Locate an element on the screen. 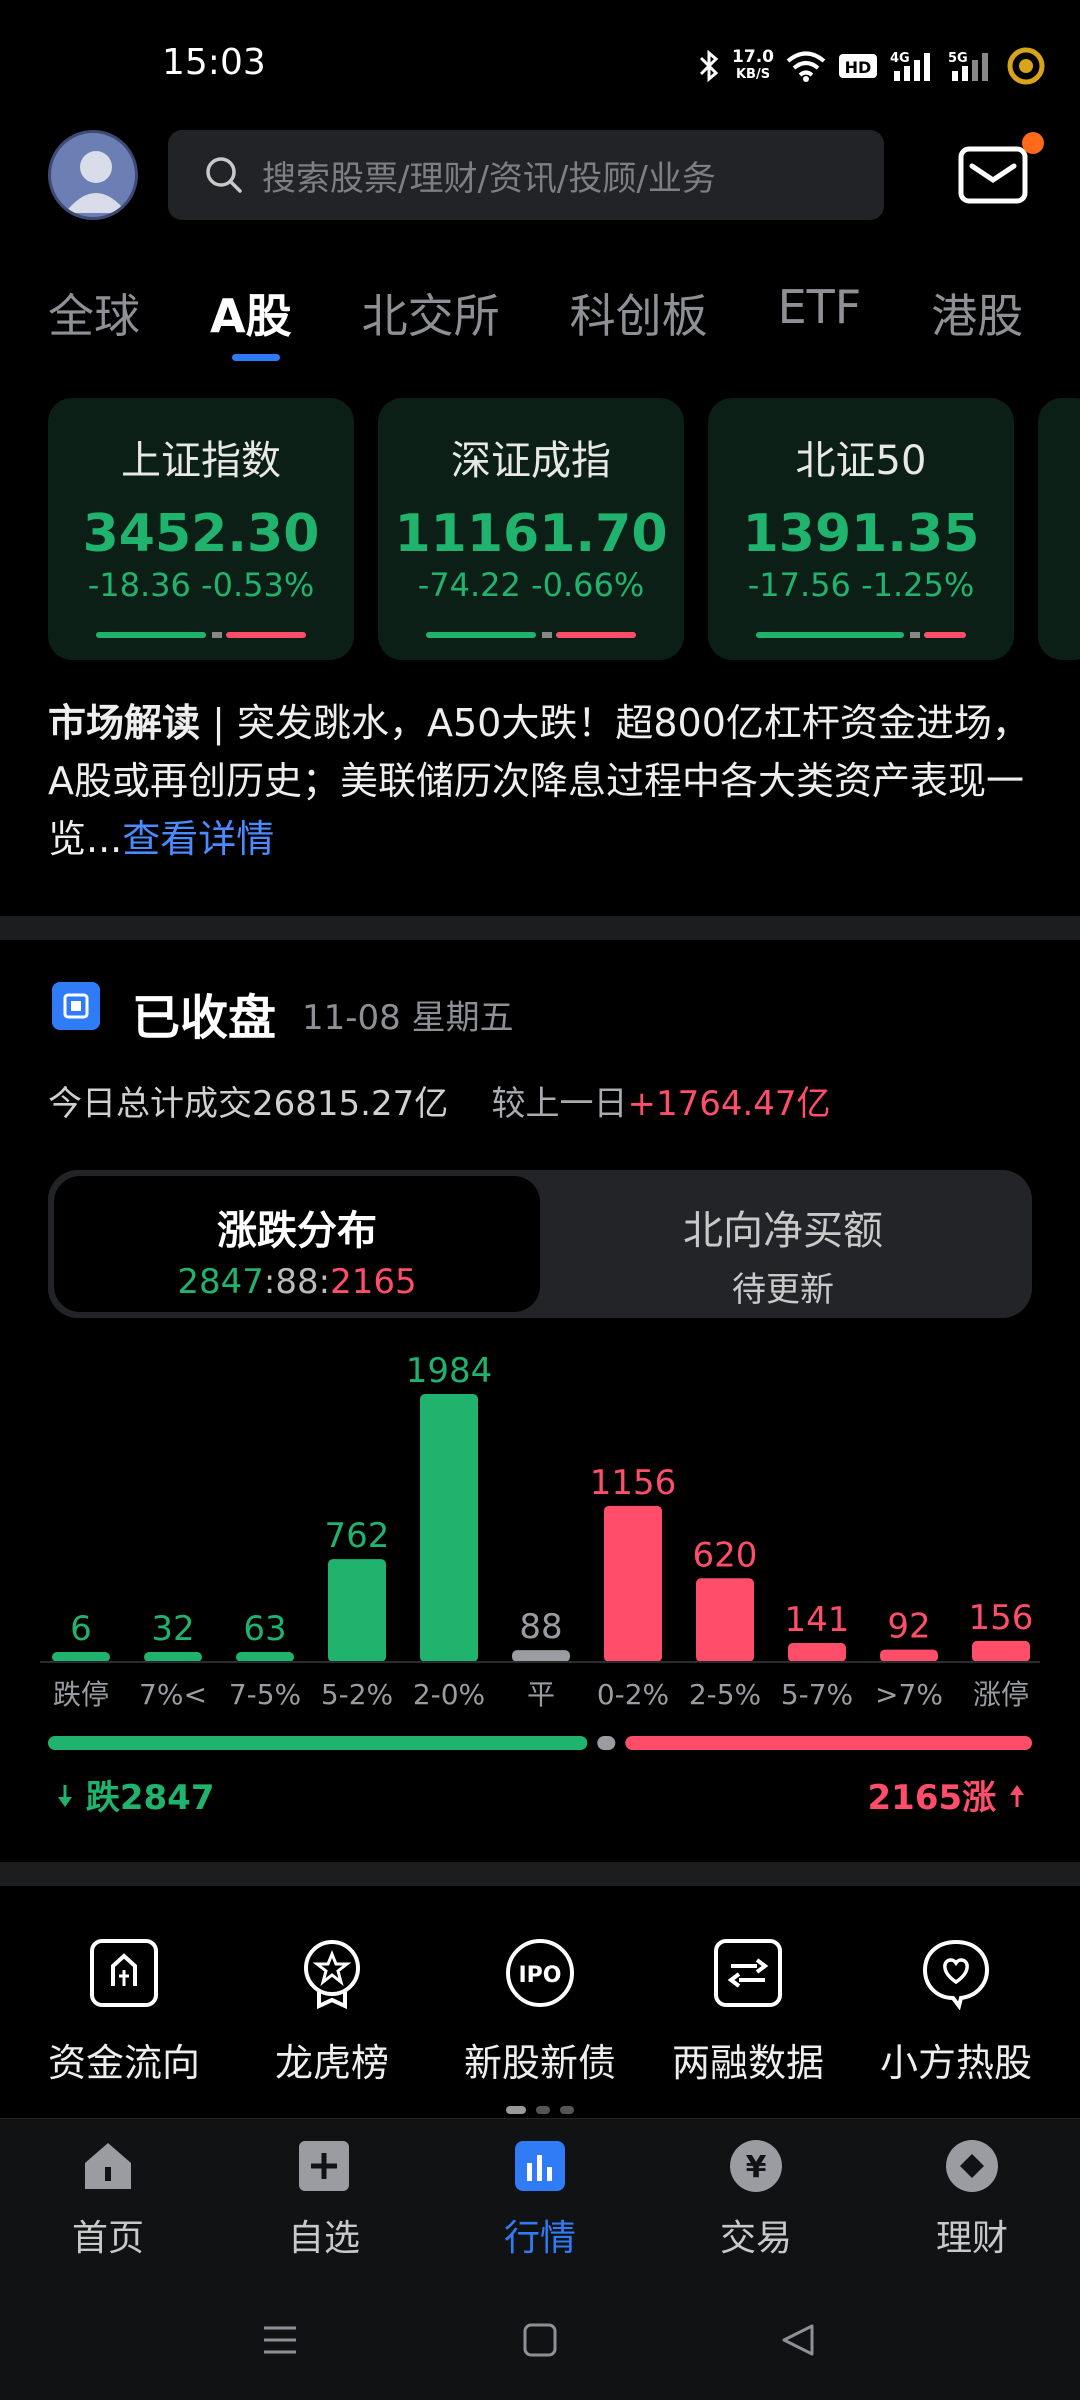 The image size is (1080, 2400). index-change: -18.36 -0.53% is located at coordinates (201, 585).